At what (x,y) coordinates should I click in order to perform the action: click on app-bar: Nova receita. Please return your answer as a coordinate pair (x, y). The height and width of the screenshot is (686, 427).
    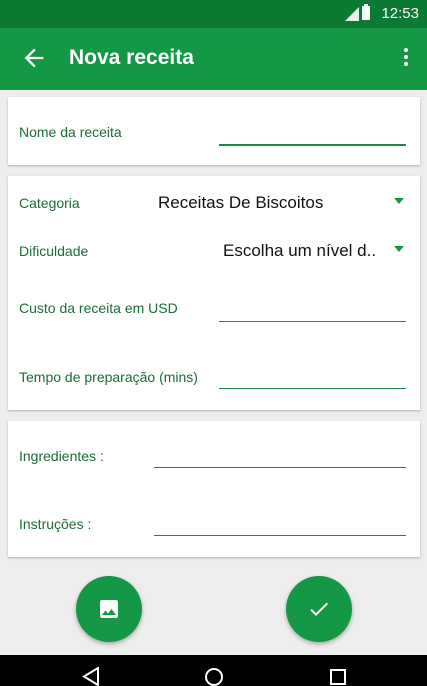
    Looking at the image, I should click on (213, 59).